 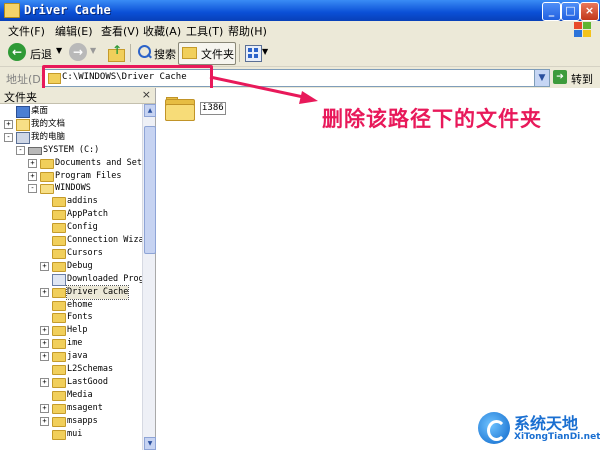 What do you see at coordinates (87, 214) in the screenshot?
I see `tree-item-label: AppPatch` at bounding box center [87, 214].